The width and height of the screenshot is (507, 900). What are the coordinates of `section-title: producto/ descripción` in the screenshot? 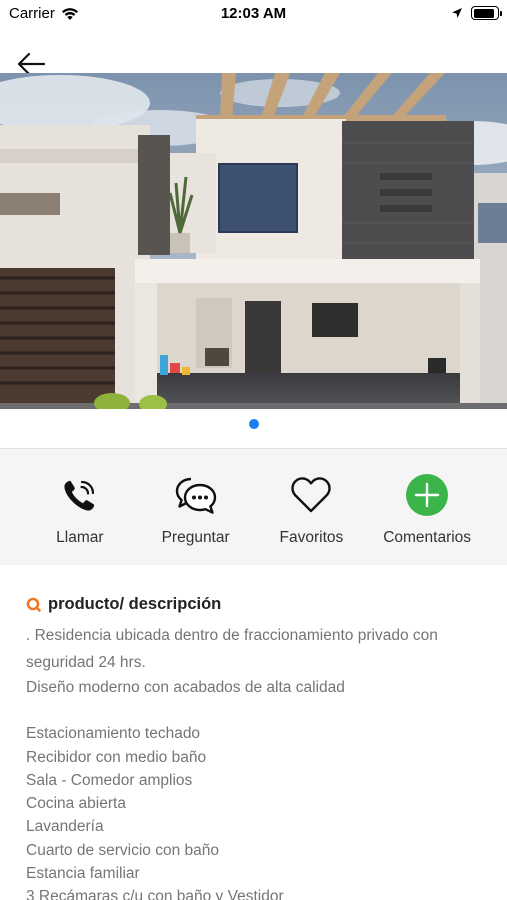 It's located at (135, 604).